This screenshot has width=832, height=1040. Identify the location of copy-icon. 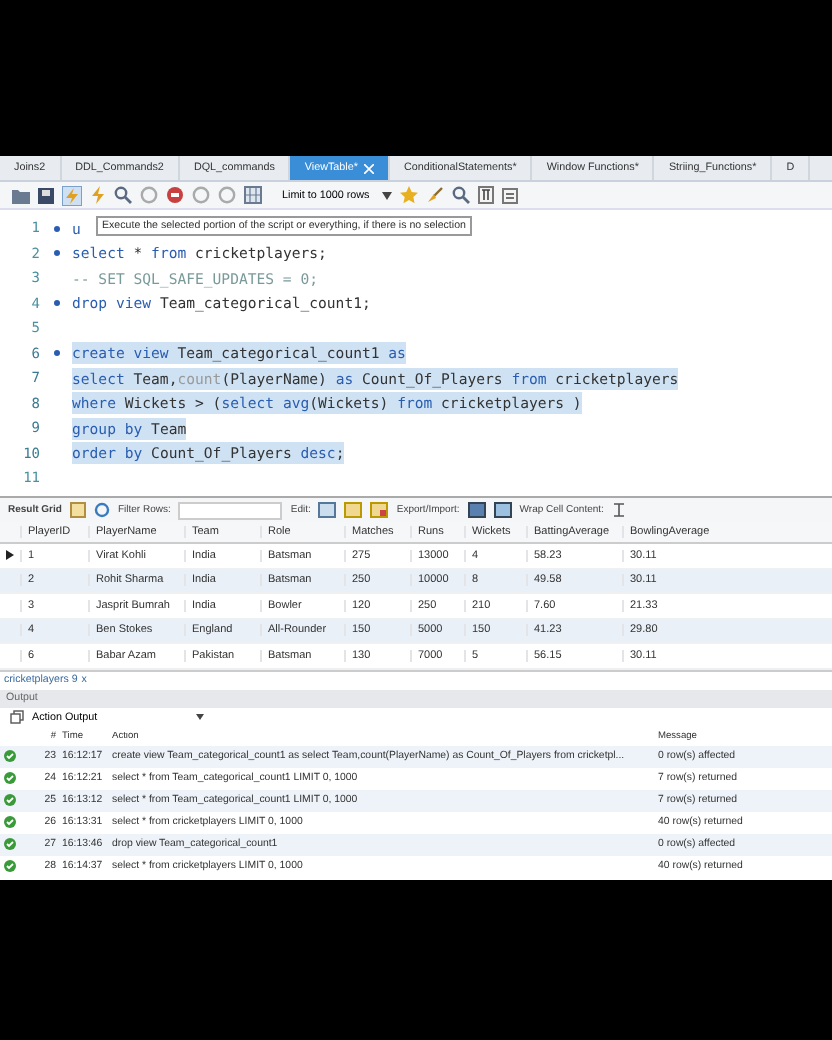
(17, 717).